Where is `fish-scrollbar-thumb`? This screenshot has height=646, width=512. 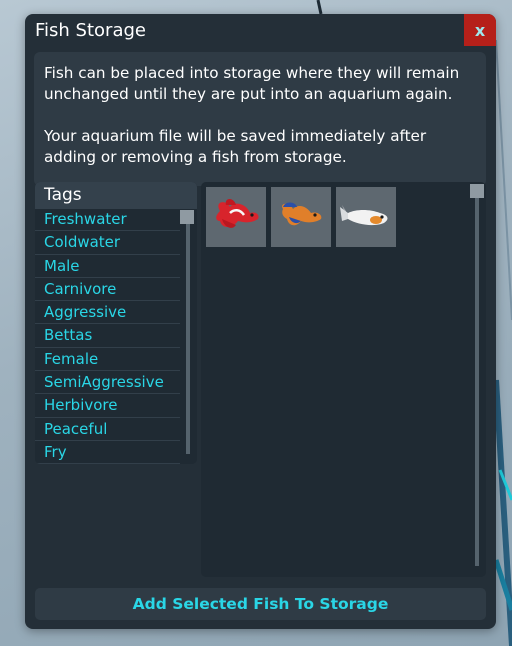 fish-scrollbar-thumb is located at coordinates (477, 191).